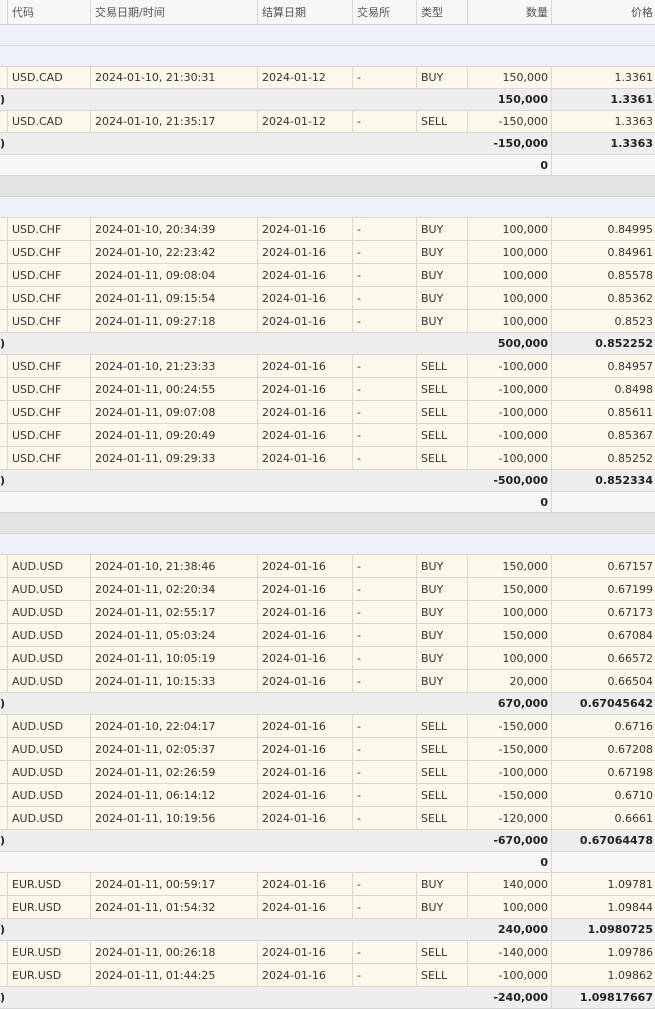  I want to click on price-cell: 0.84961, so click(603, 252).